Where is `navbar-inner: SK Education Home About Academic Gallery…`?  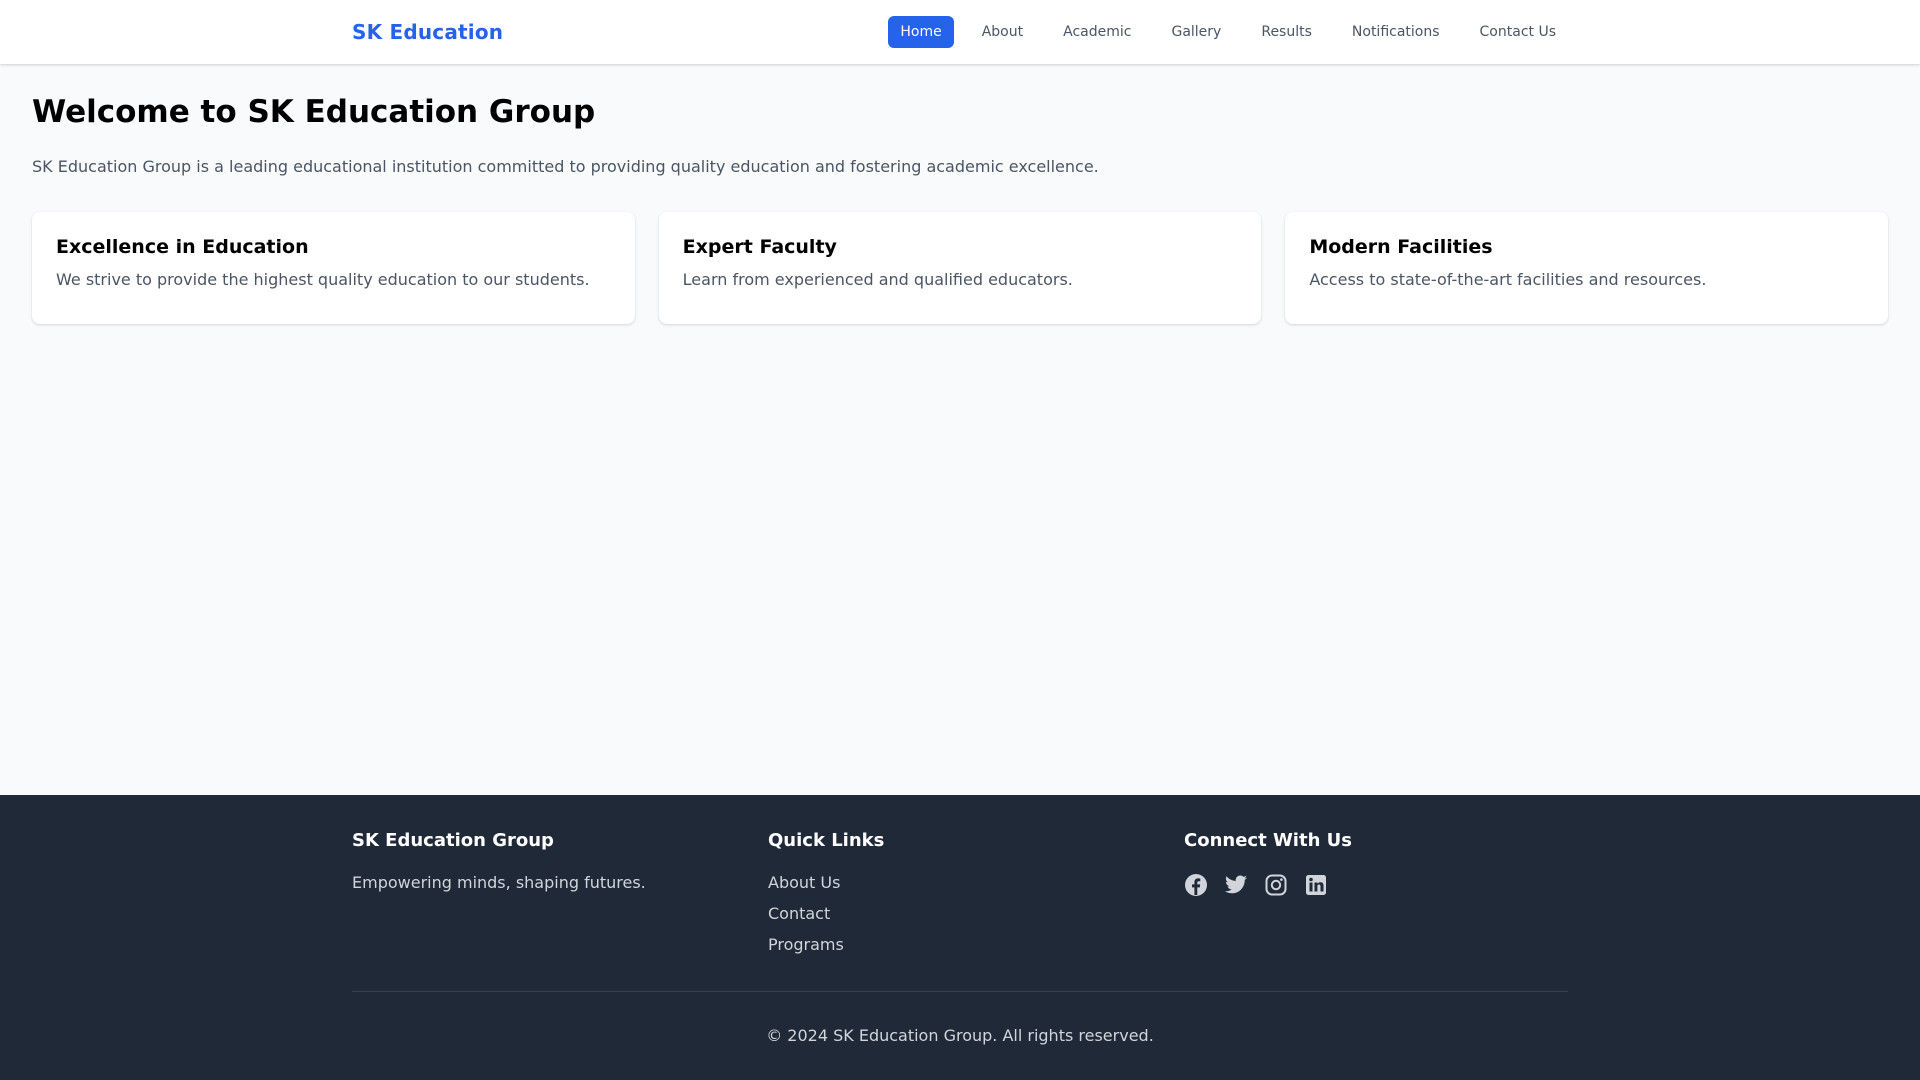
navbar-inner: SK Education Home About Academic Gallery… is located at coordinates (960, 32).